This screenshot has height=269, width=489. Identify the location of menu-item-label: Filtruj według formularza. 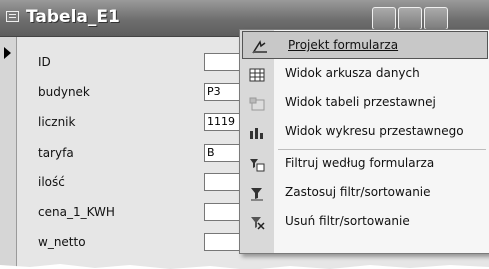
(360, 163).